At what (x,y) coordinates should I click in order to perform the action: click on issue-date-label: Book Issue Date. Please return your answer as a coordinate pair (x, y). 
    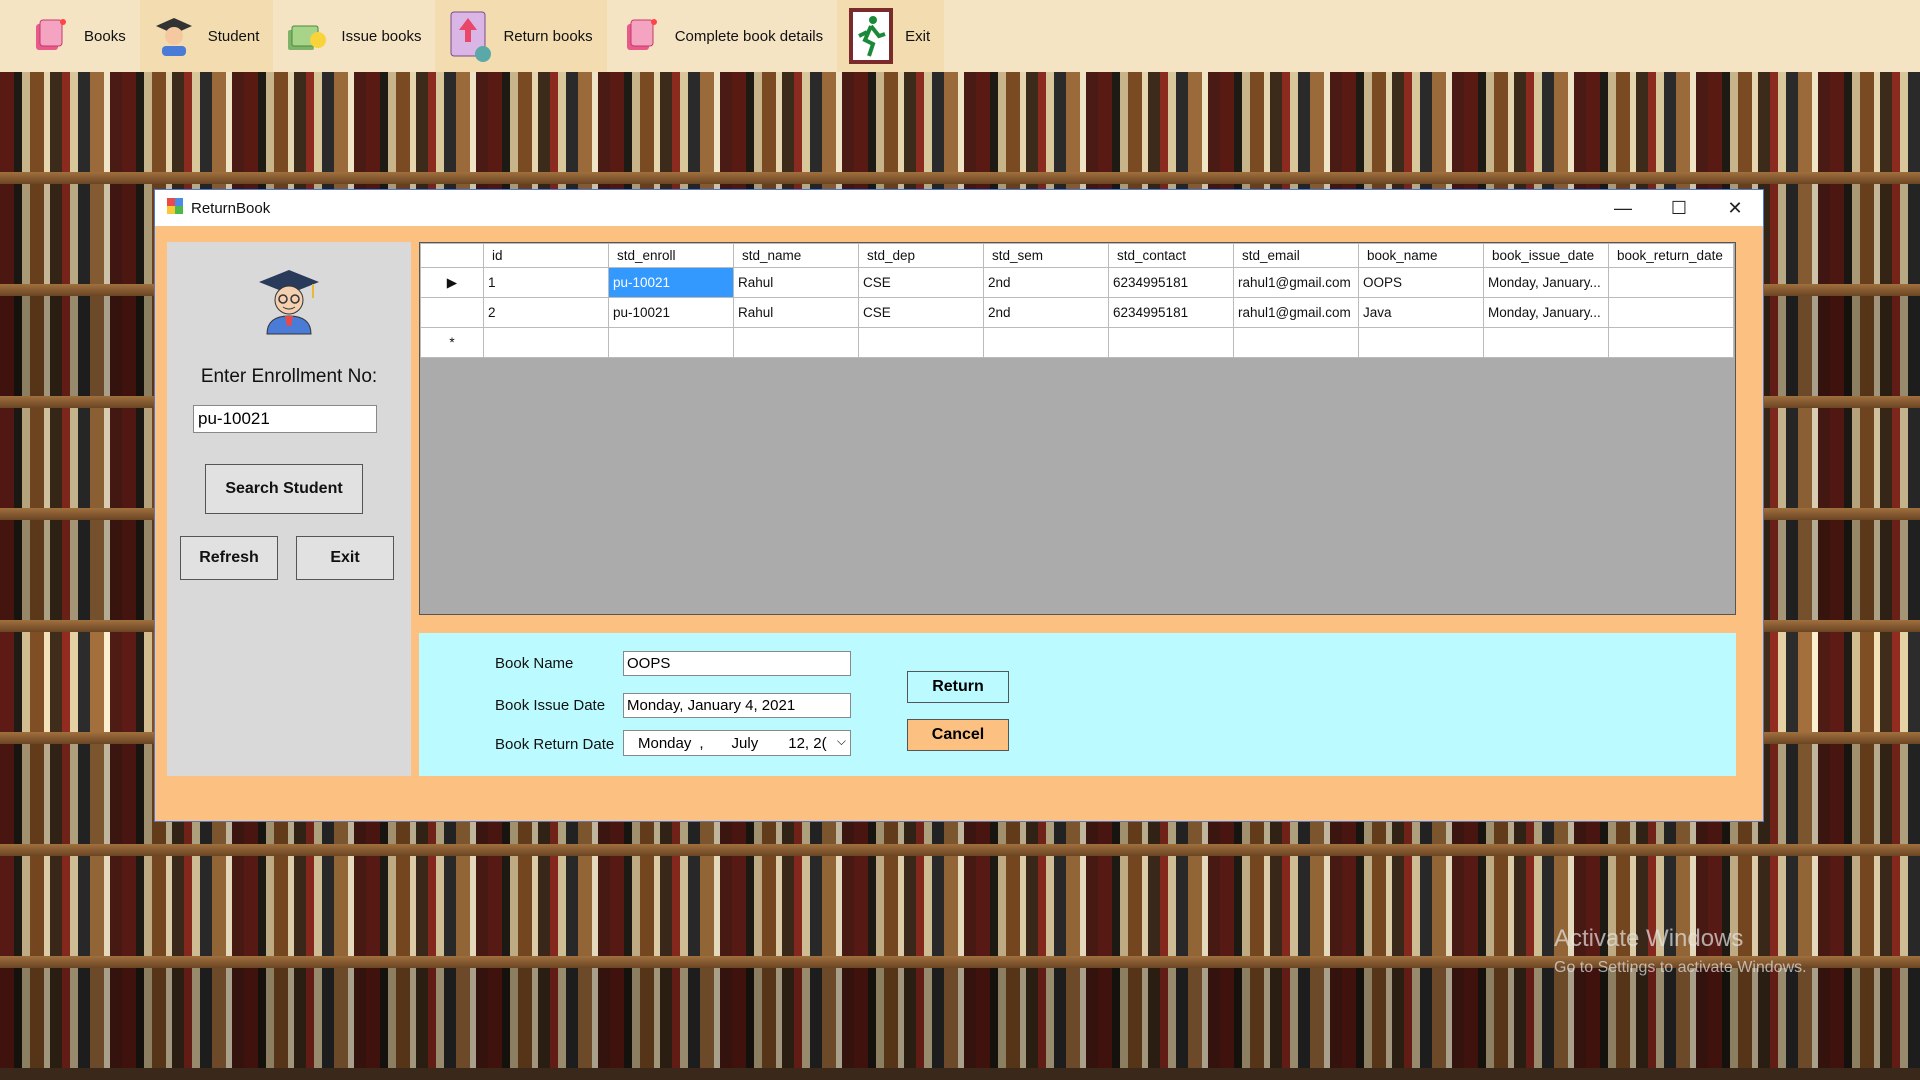
    Looking at the image, I should click on (550, 705).